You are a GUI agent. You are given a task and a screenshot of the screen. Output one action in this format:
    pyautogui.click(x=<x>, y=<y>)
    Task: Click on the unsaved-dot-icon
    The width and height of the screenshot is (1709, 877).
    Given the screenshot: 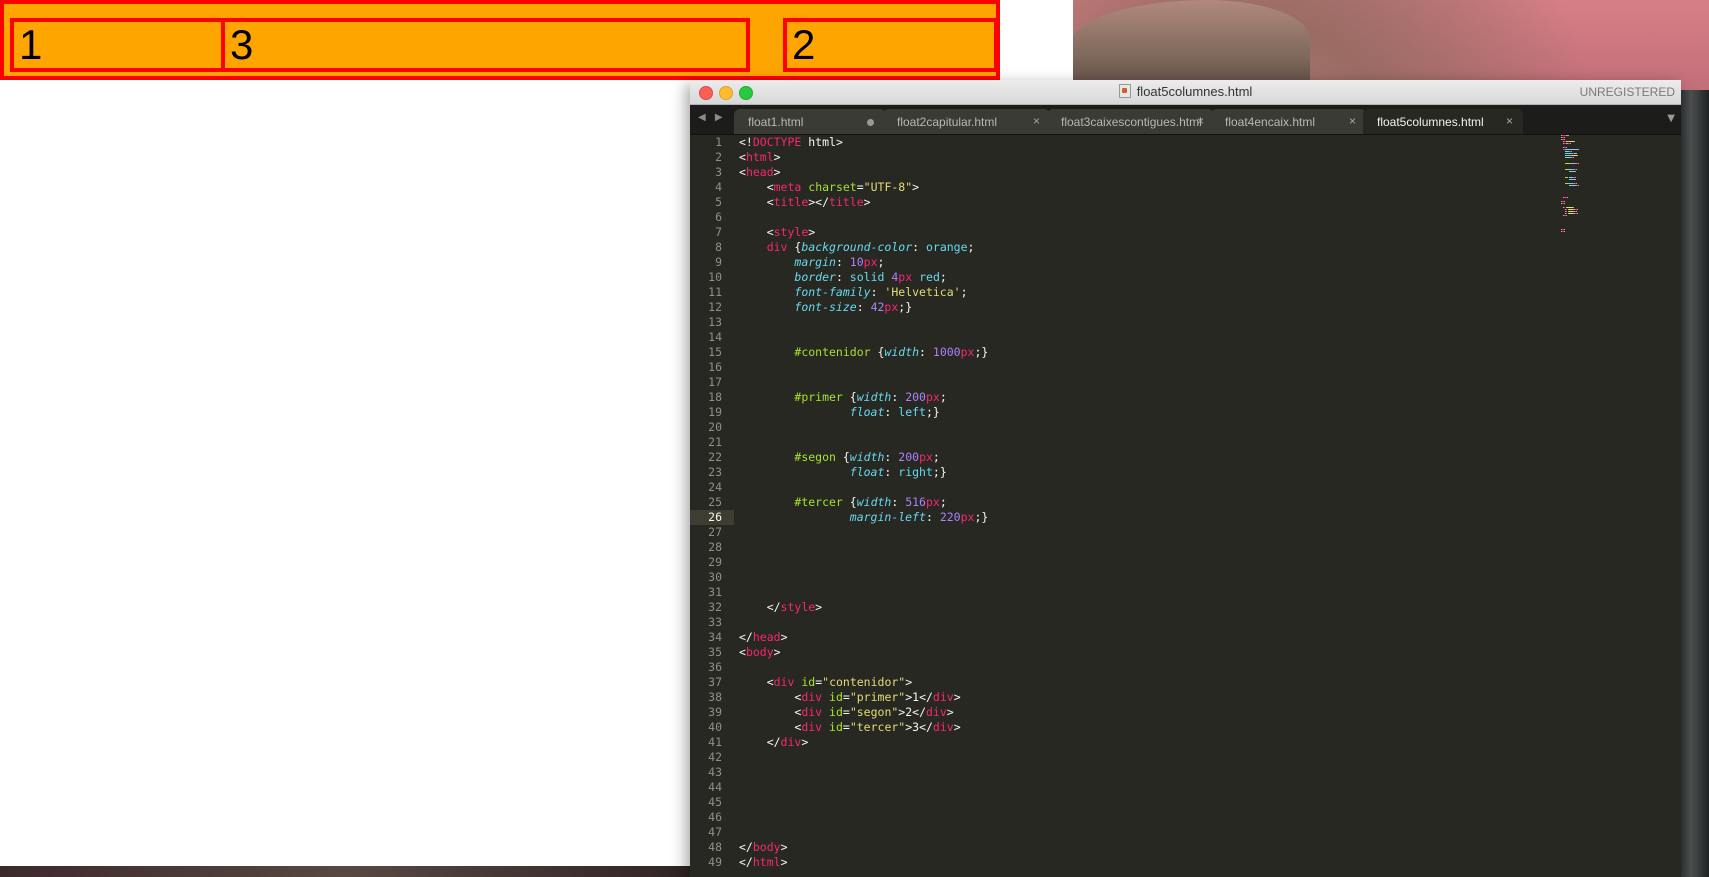 What is the action you would take?
    pyautogui.click(x=870, y=122)
    